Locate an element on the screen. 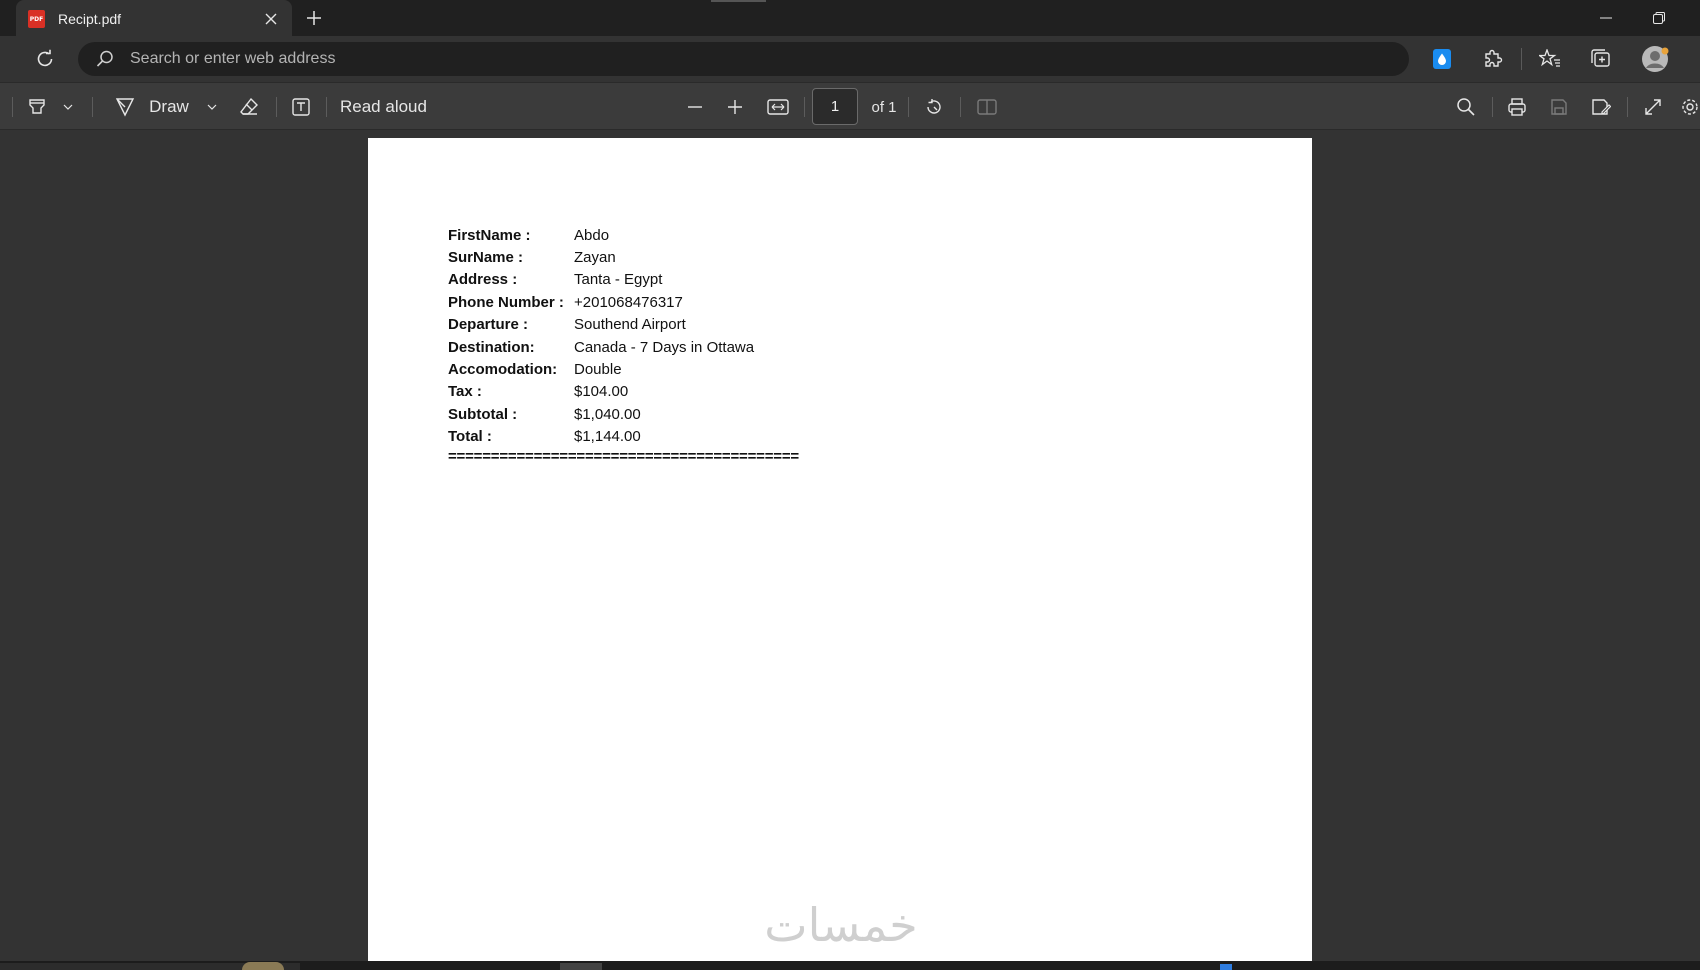 This screenshot has height=970, width=1700. plus-icon is located at coordinates (314, 18).